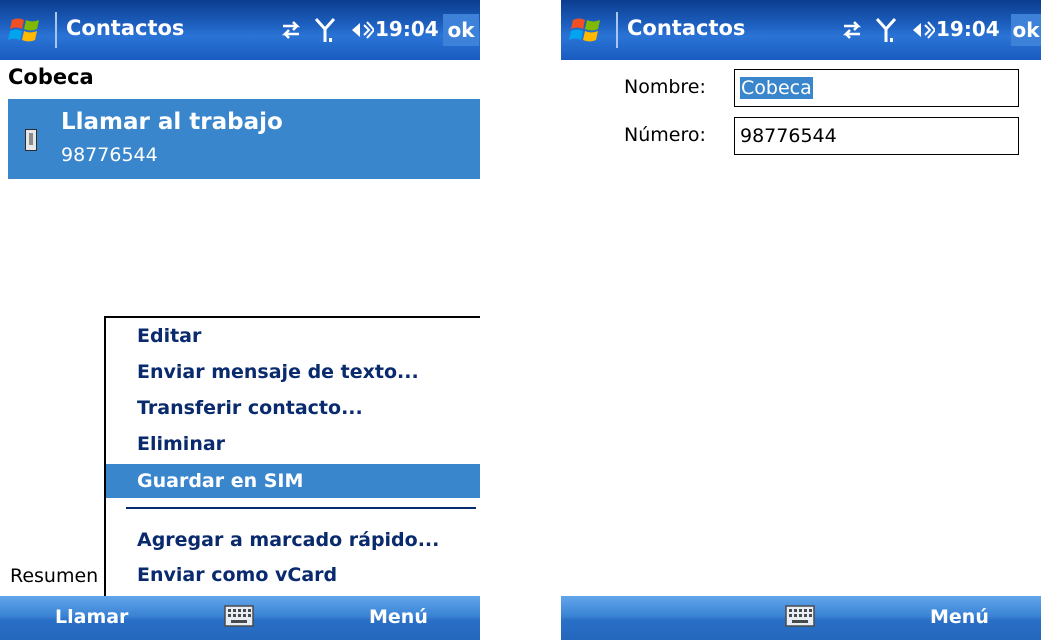  I want to click on tab-resumen: Resumen, so click(54, 576).